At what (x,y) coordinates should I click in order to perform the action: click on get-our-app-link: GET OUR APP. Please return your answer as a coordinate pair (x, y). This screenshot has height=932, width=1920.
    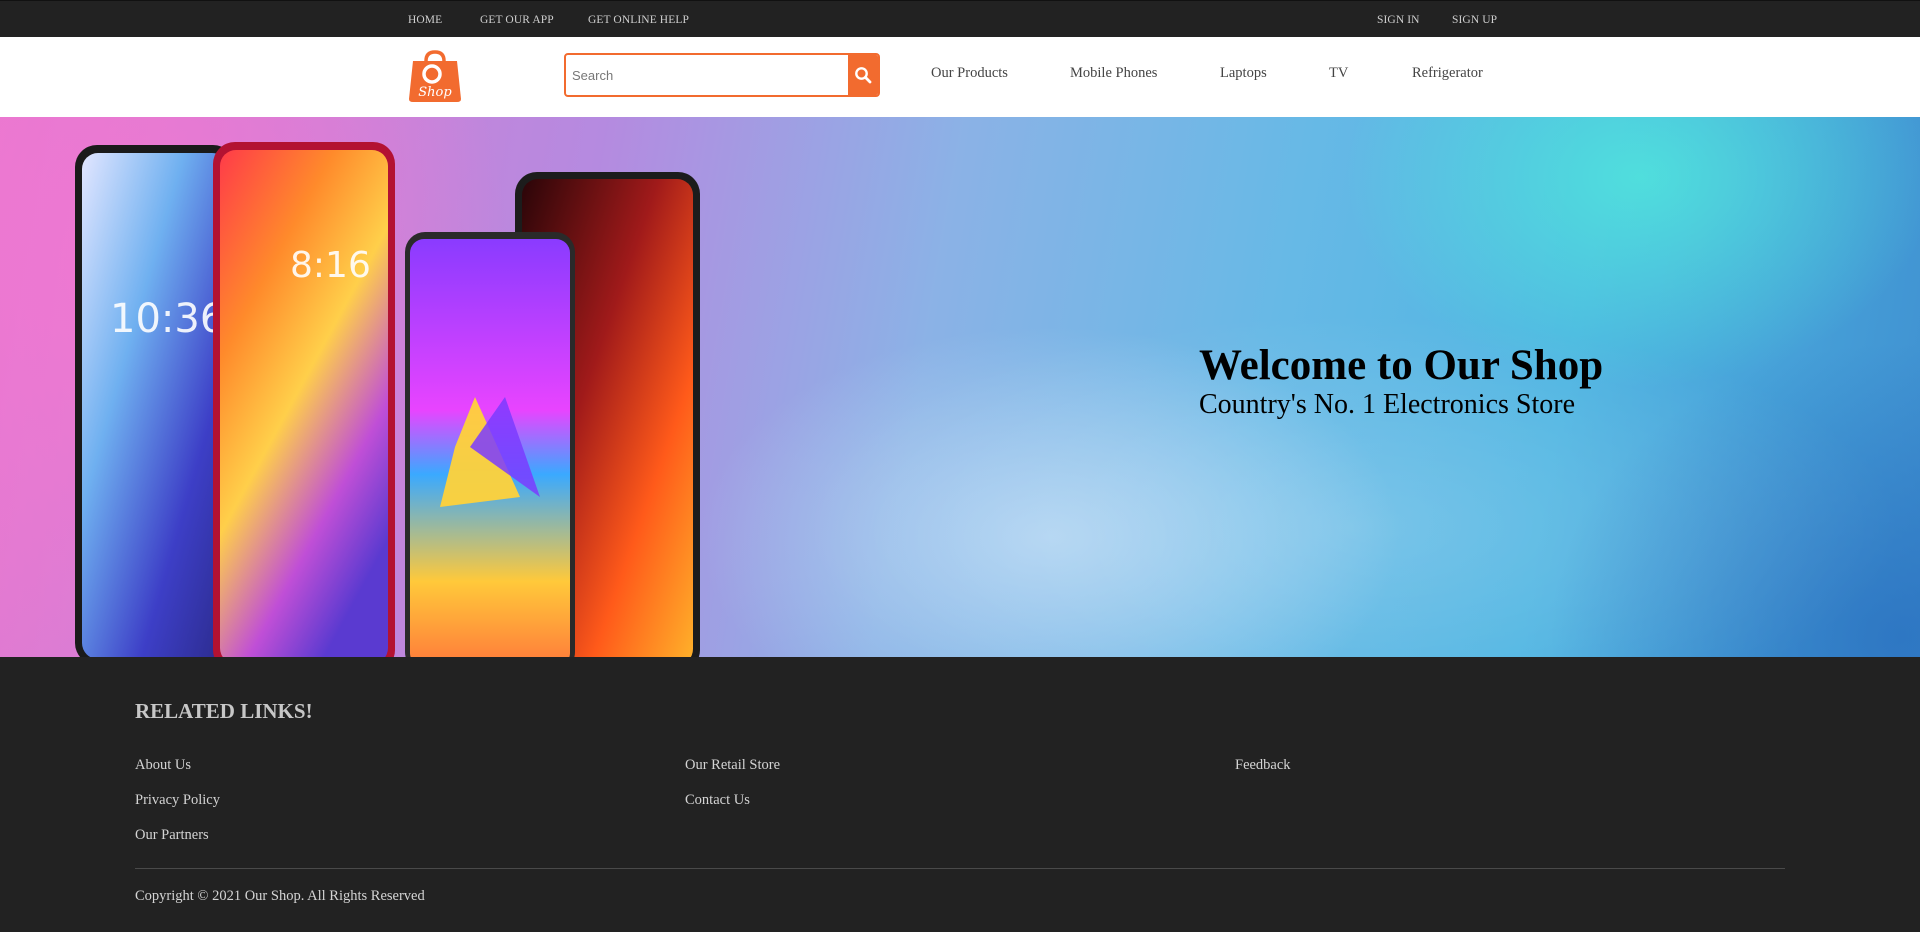
    Looking at the image, I should click on (517, 20).